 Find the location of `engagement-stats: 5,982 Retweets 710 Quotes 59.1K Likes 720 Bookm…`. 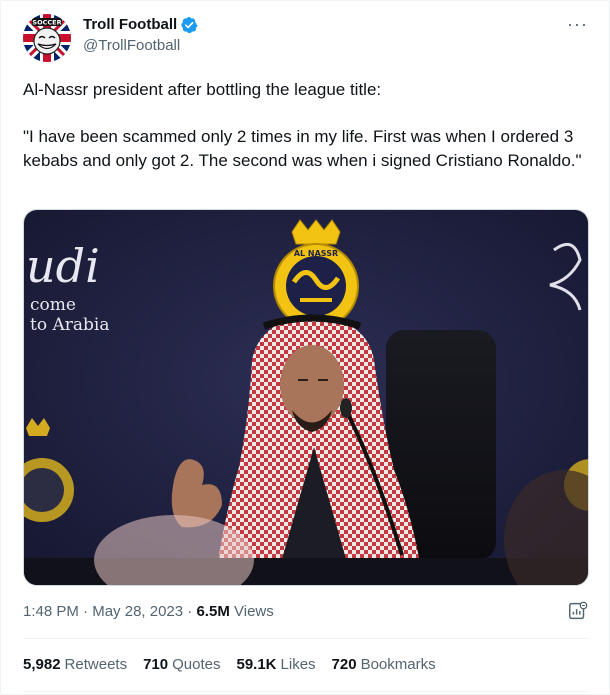

engagement-stats: 5,982 Retweets 710 Quotes 59.1K Likes 720 Bookm… is located at coordinates (237, 665).